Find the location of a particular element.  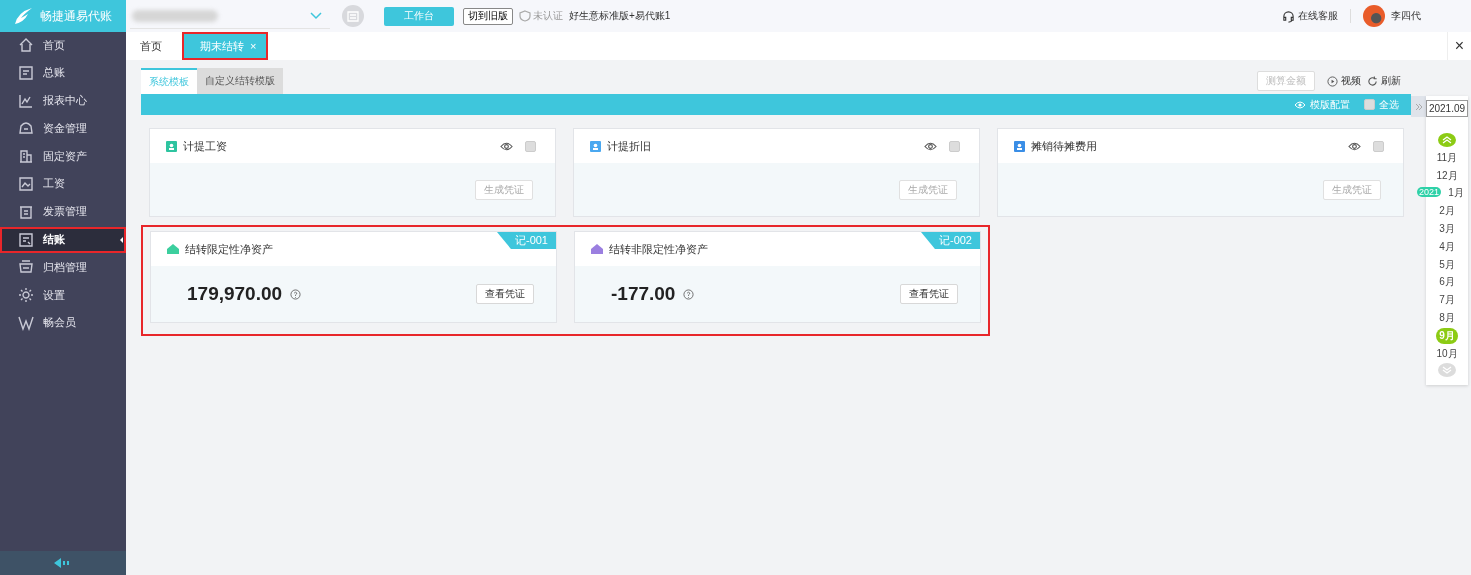

user-name: 李四代 is located at coordinates (1406, 16).